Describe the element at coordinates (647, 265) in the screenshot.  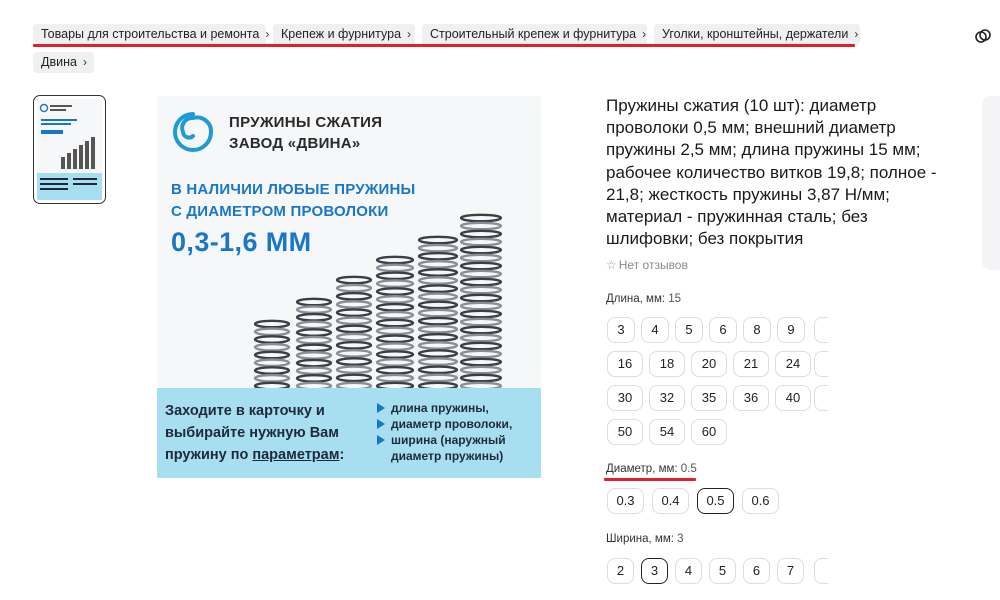
I see `reviews-link: ☆ Нет отзывов` at that location.